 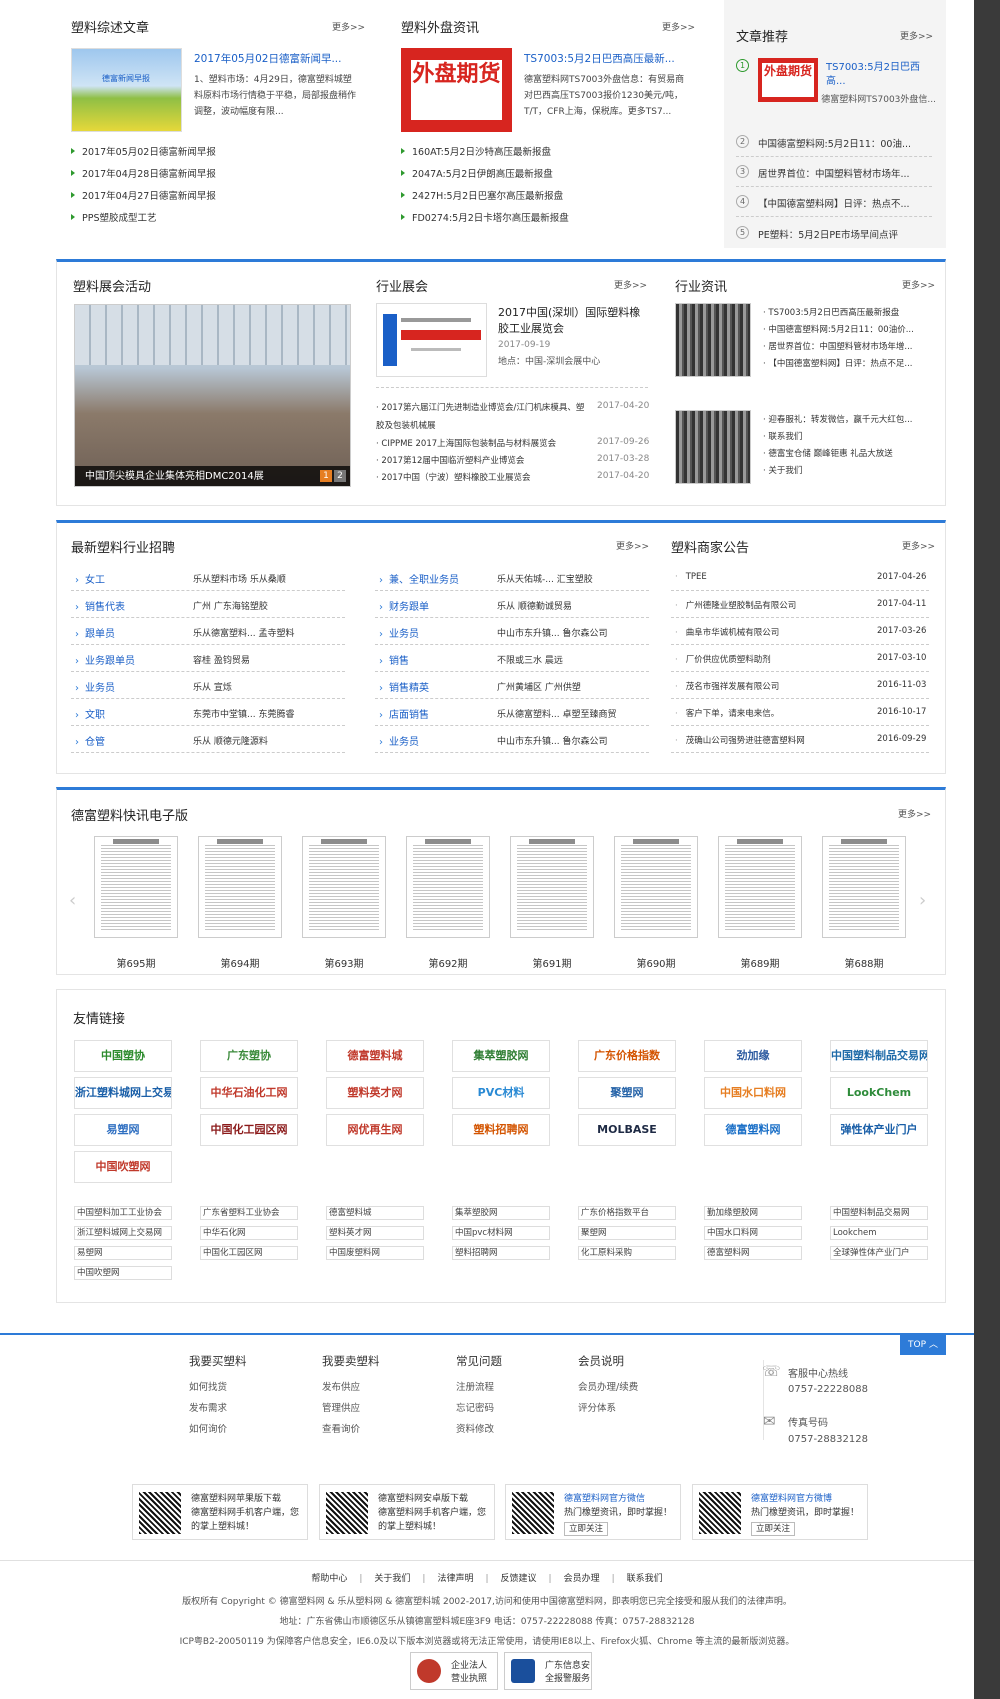 I want to click on job-position-link: › 销售精英, so click(x=404, y=686).